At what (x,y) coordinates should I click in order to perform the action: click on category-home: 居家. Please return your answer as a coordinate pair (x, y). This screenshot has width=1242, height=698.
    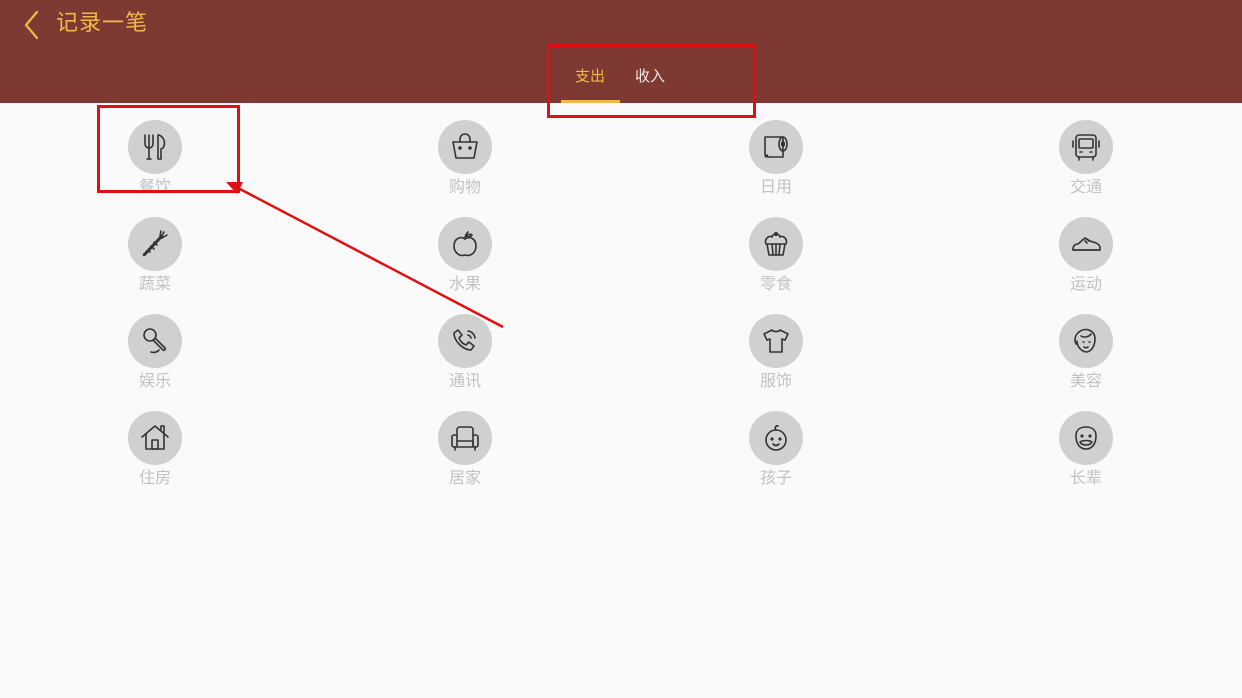
    Looking at the image, I should click on (465, 452).